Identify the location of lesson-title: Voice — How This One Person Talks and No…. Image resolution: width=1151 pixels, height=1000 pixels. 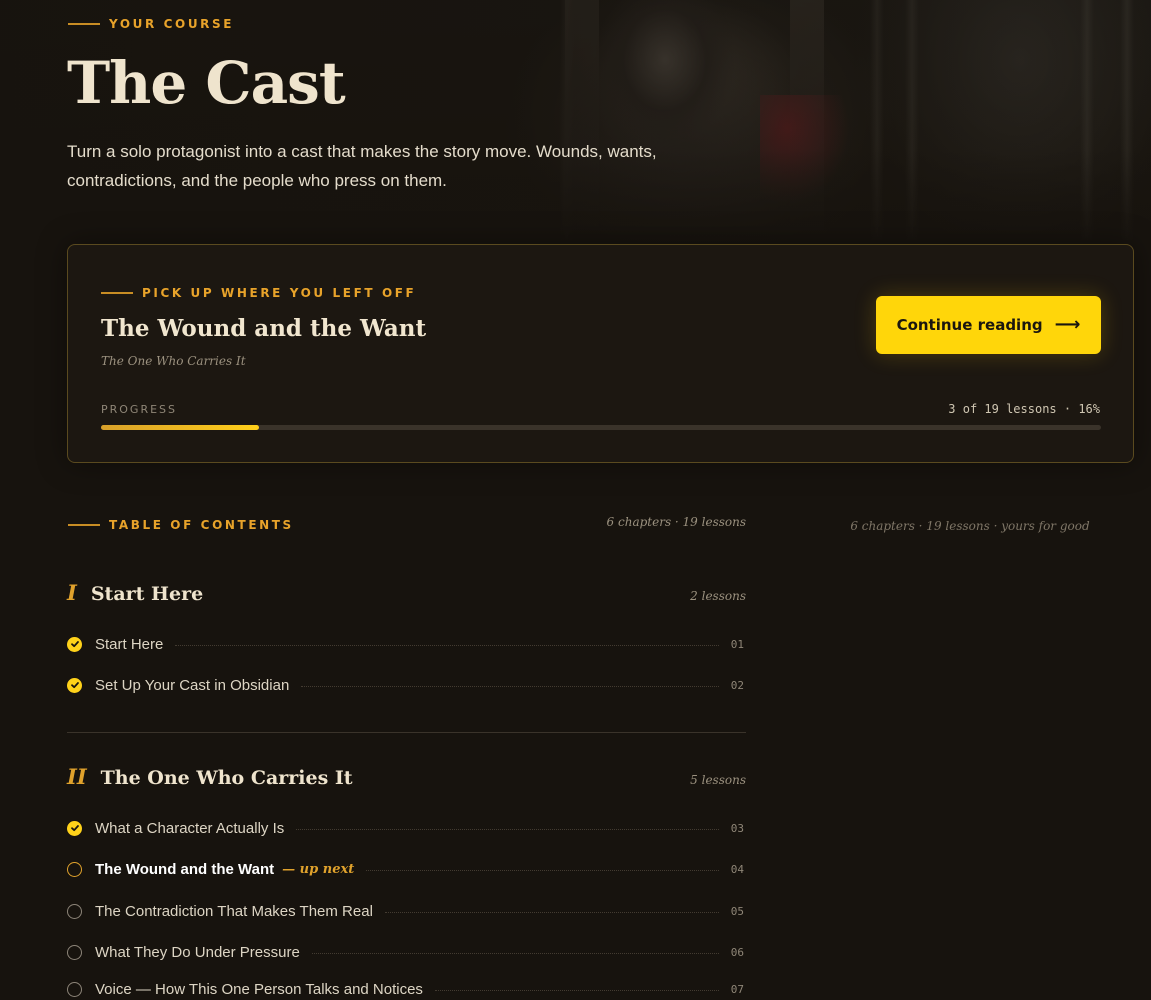
(259, 989).